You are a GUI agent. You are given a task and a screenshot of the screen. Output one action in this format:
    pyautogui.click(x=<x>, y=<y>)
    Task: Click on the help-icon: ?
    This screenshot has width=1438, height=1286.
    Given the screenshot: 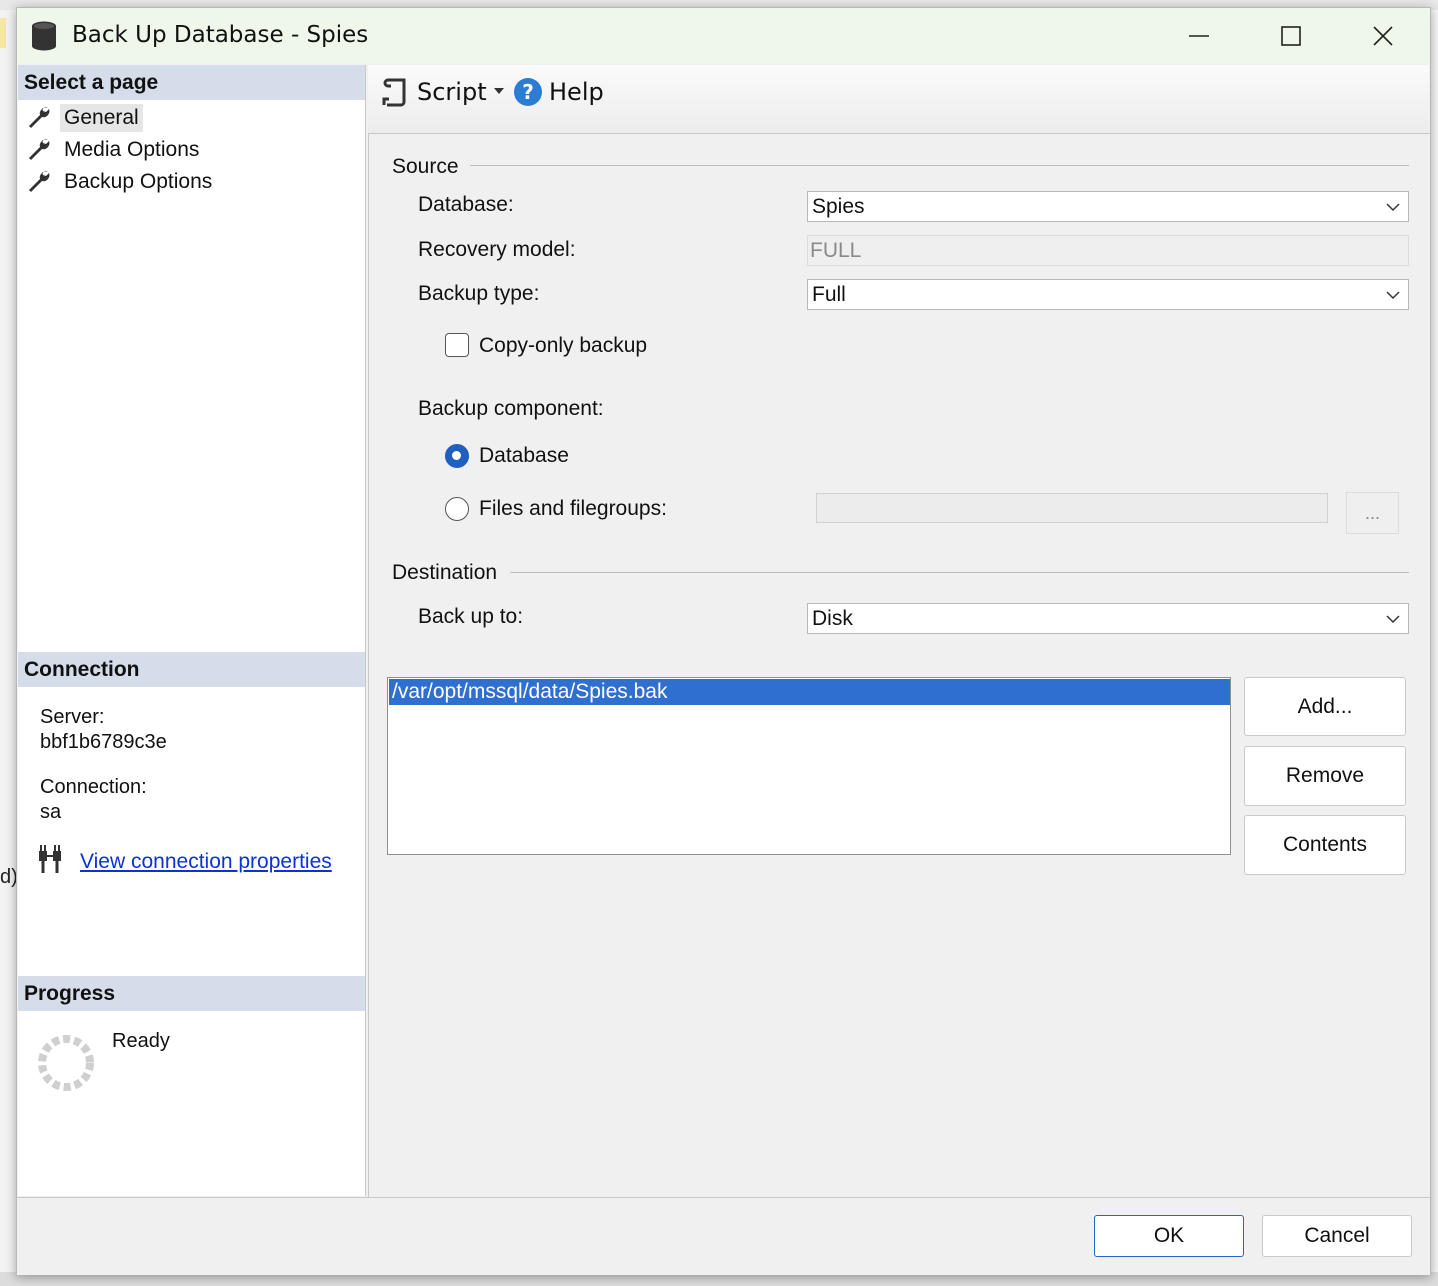 What is the action you would take?
    pyautogui.click(x=528, y=92)
    